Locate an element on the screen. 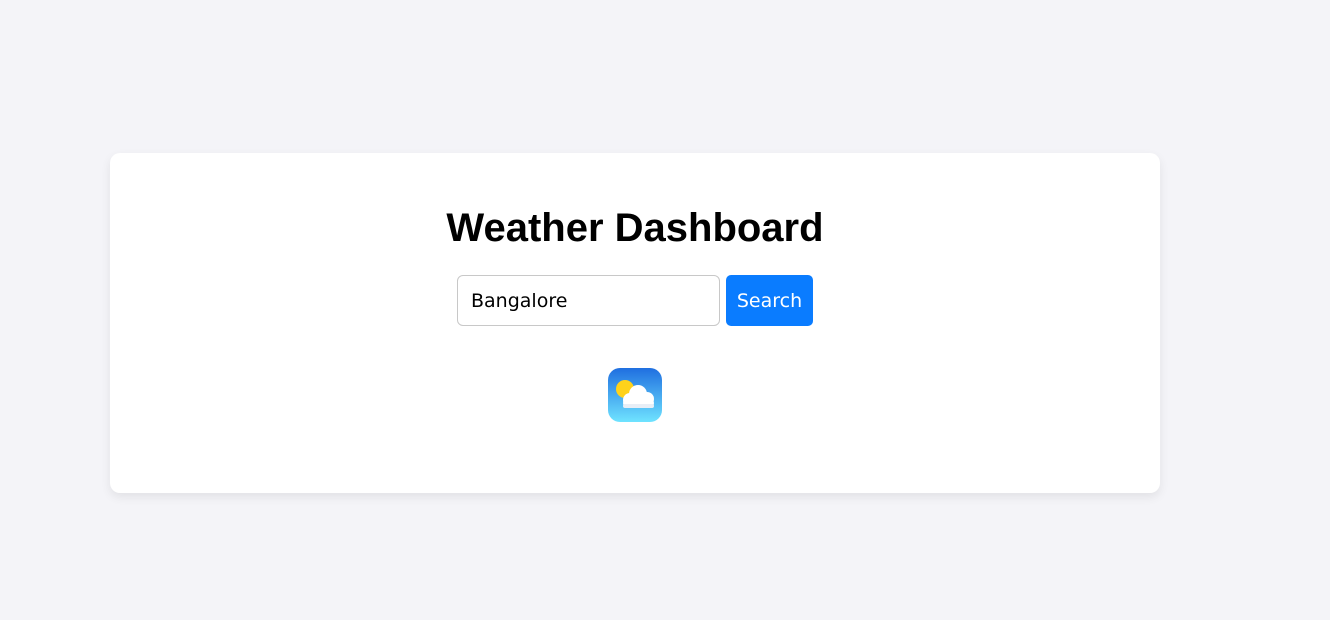  page-title: Weather Dashboard is located at coordinates (635, 228).